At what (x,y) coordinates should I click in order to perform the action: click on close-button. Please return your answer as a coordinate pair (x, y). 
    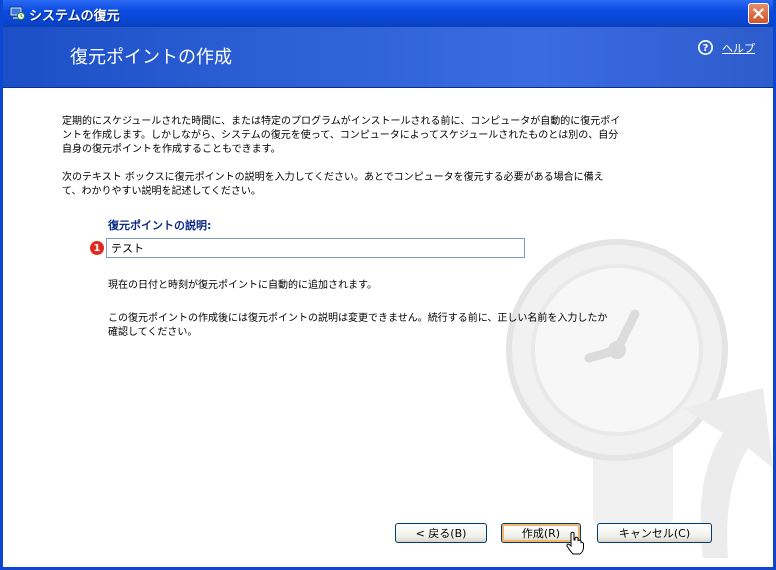
    Looking at the image, I should click on (758, 13).